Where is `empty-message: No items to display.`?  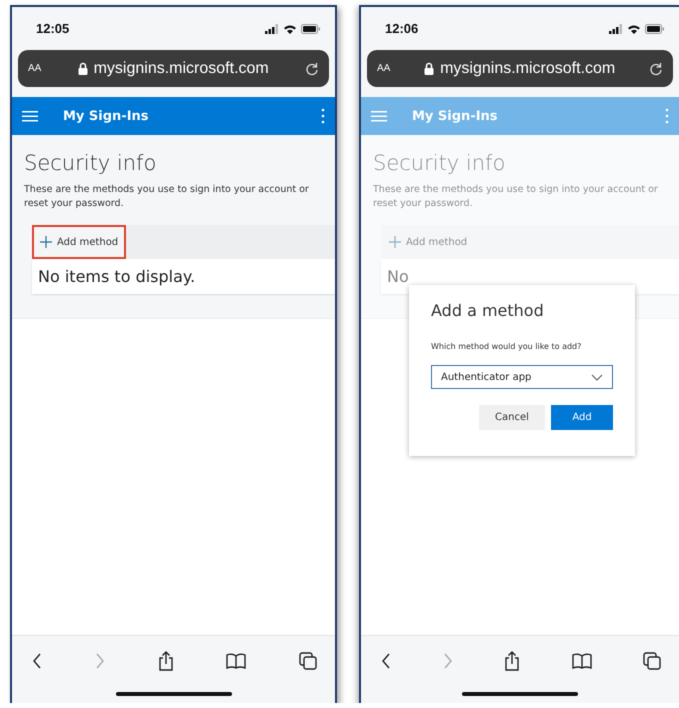
empty-message: No items to display. is located at coordinates (117, 276).